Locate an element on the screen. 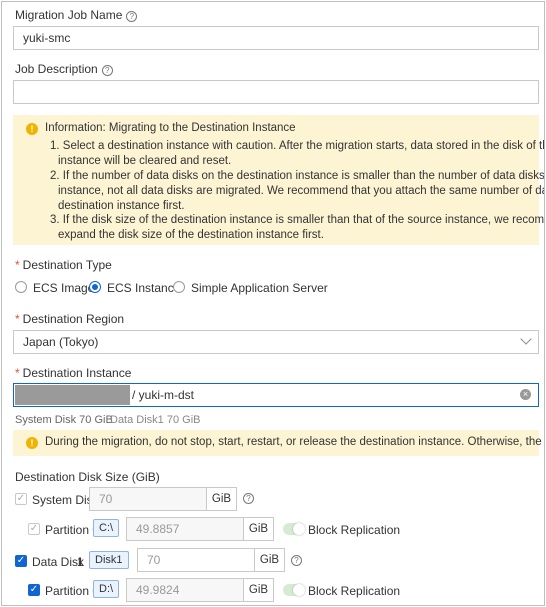 This screenshot has height=607, width=546. destination-region-label: * Destination Region is located at coordinates (70, 319).